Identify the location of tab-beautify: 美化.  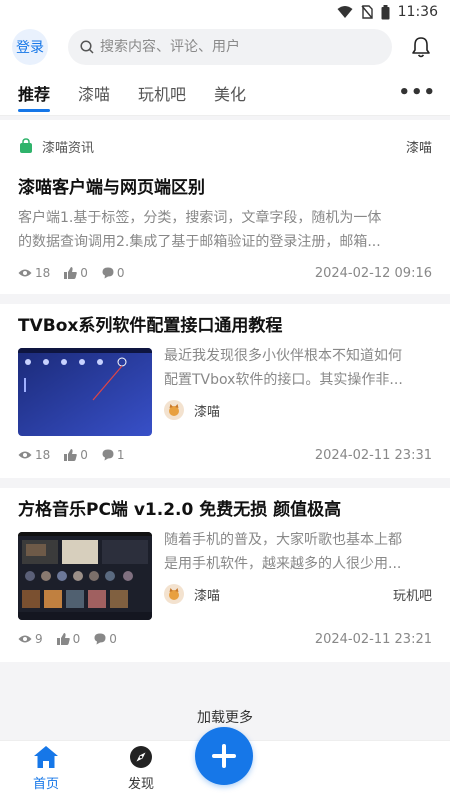
(230, 93).